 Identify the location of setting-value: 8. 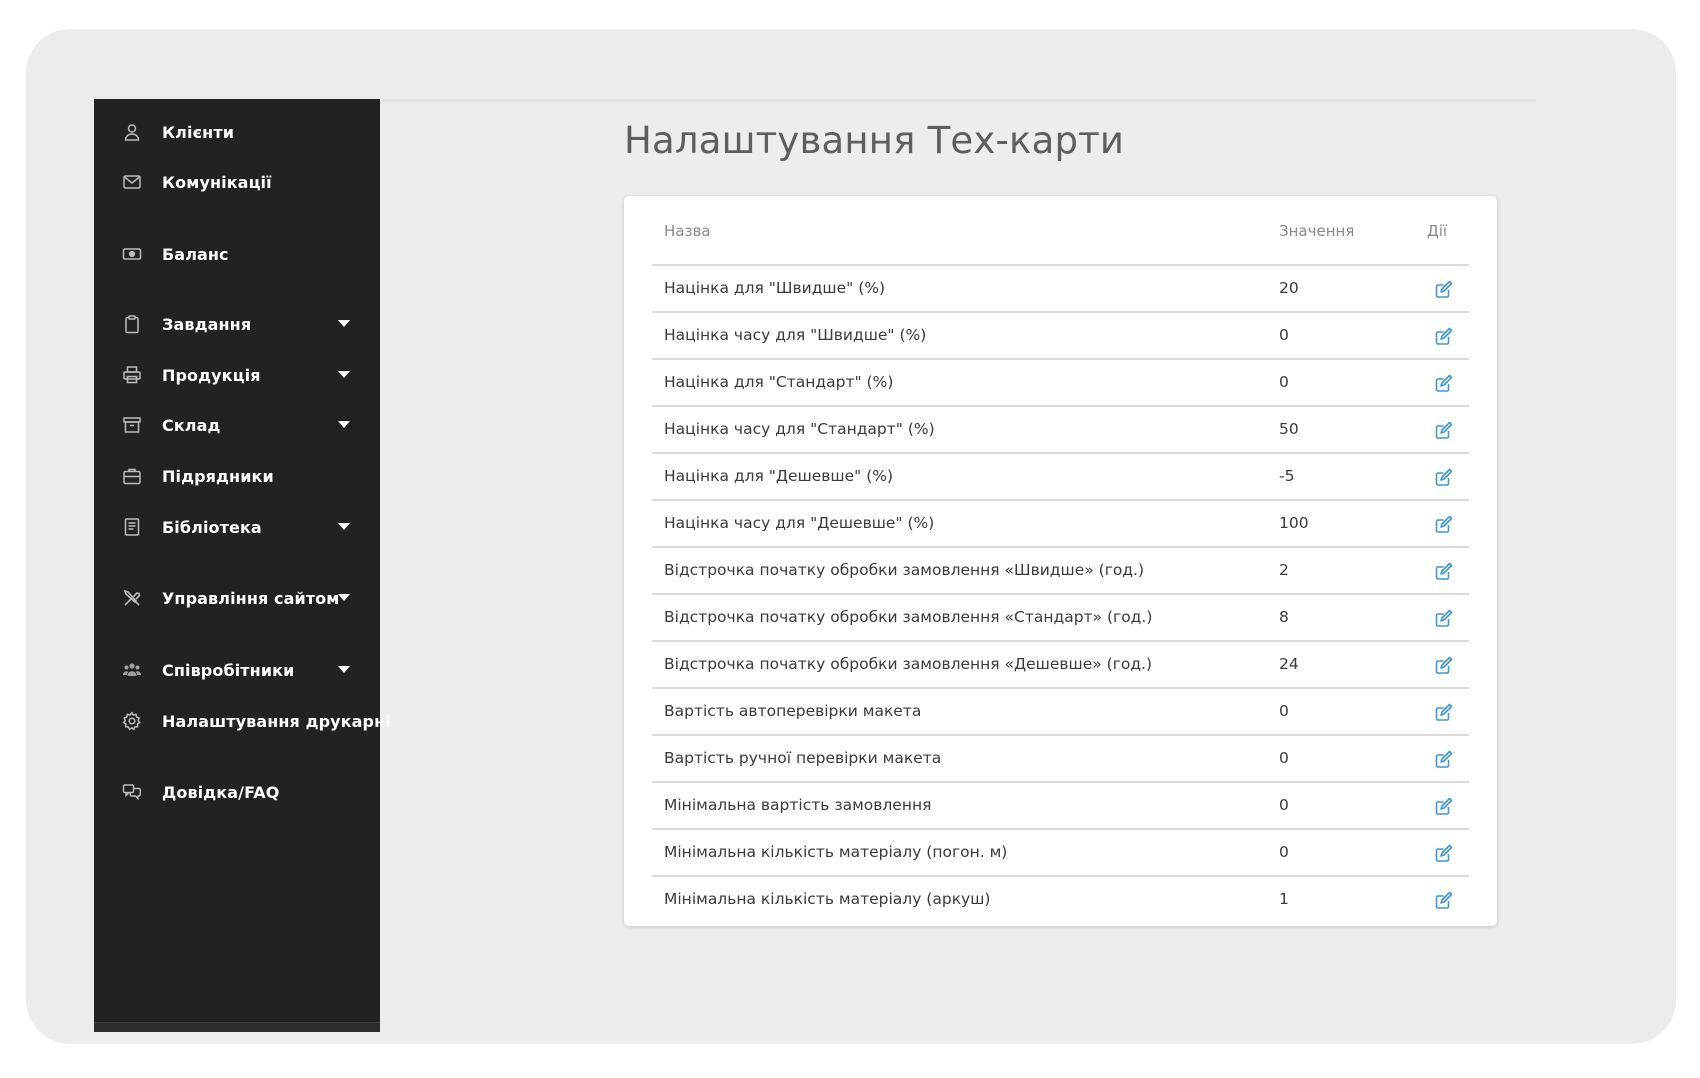
(1284, 617).